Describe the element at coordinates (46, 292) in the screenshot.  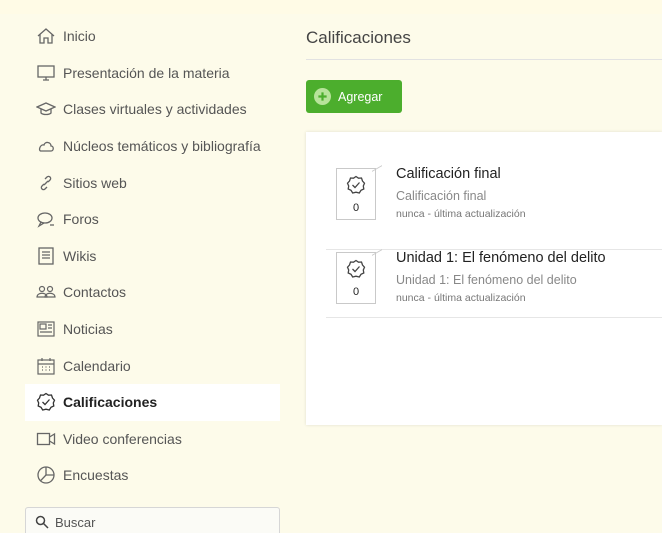
I see `contacts-icon` at that location.